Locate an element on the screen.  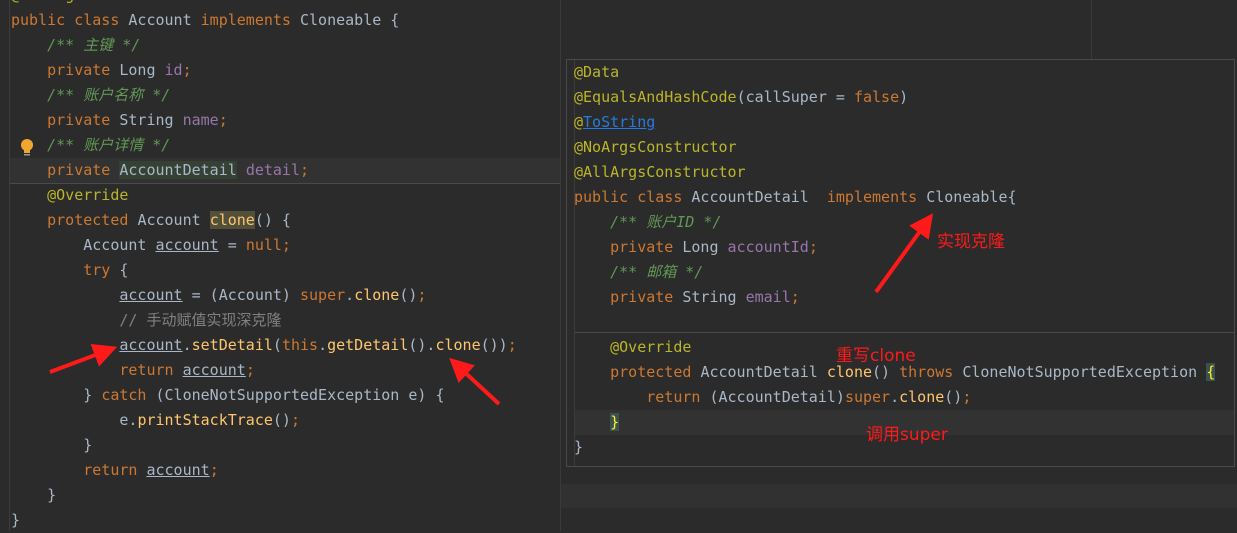
annotation-override-clone: 重写clone is located at coordinates (876, 356).